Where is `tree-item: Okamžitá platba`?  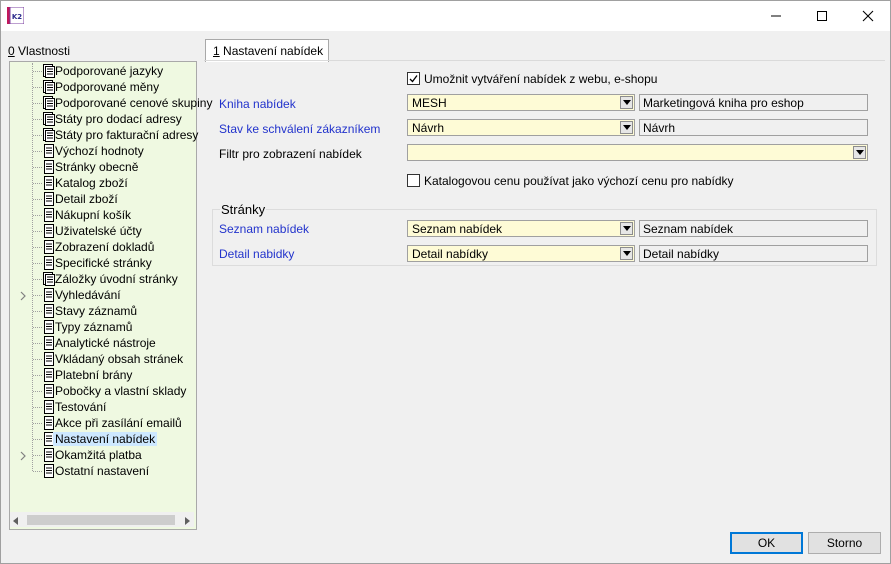 tree-item: Okamžitá platba is located at coordinates (103, 455).